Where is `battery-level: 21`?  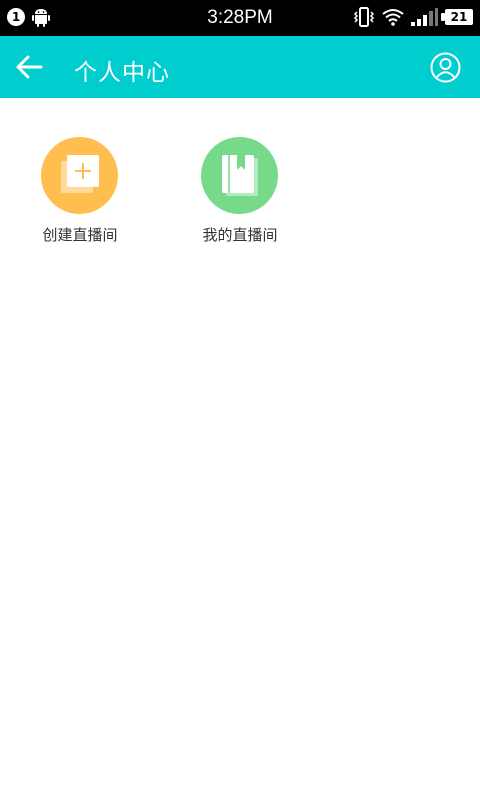
battery-level: 21 is located at coordinates (459, 17).